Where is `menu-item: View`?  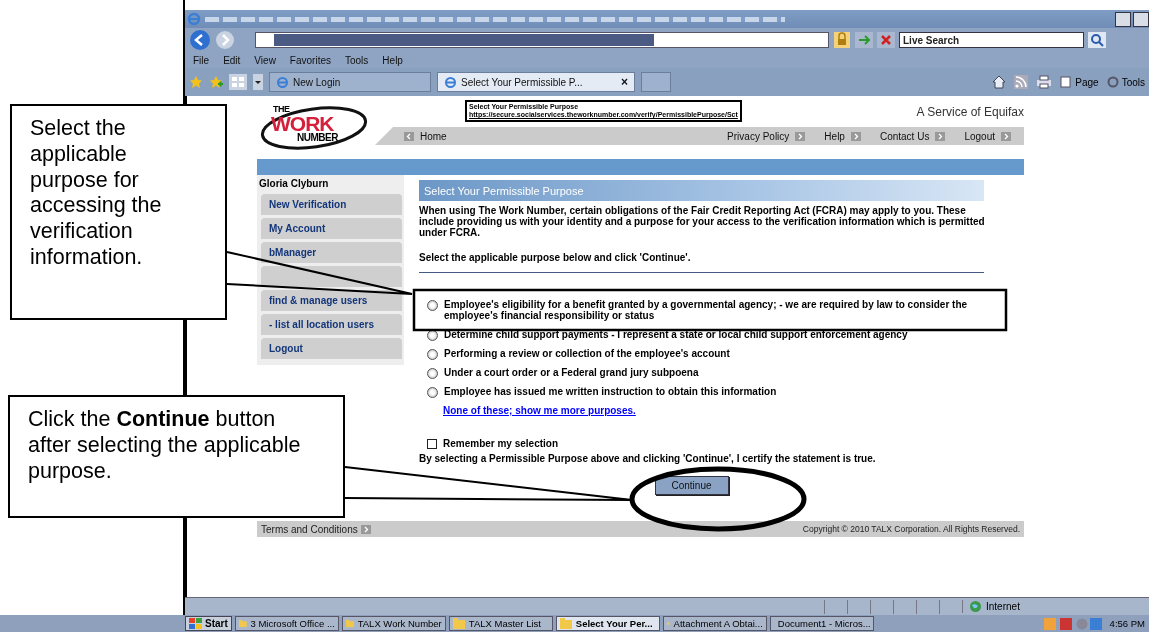 menu-item: View is located at coordinates (265, 60).